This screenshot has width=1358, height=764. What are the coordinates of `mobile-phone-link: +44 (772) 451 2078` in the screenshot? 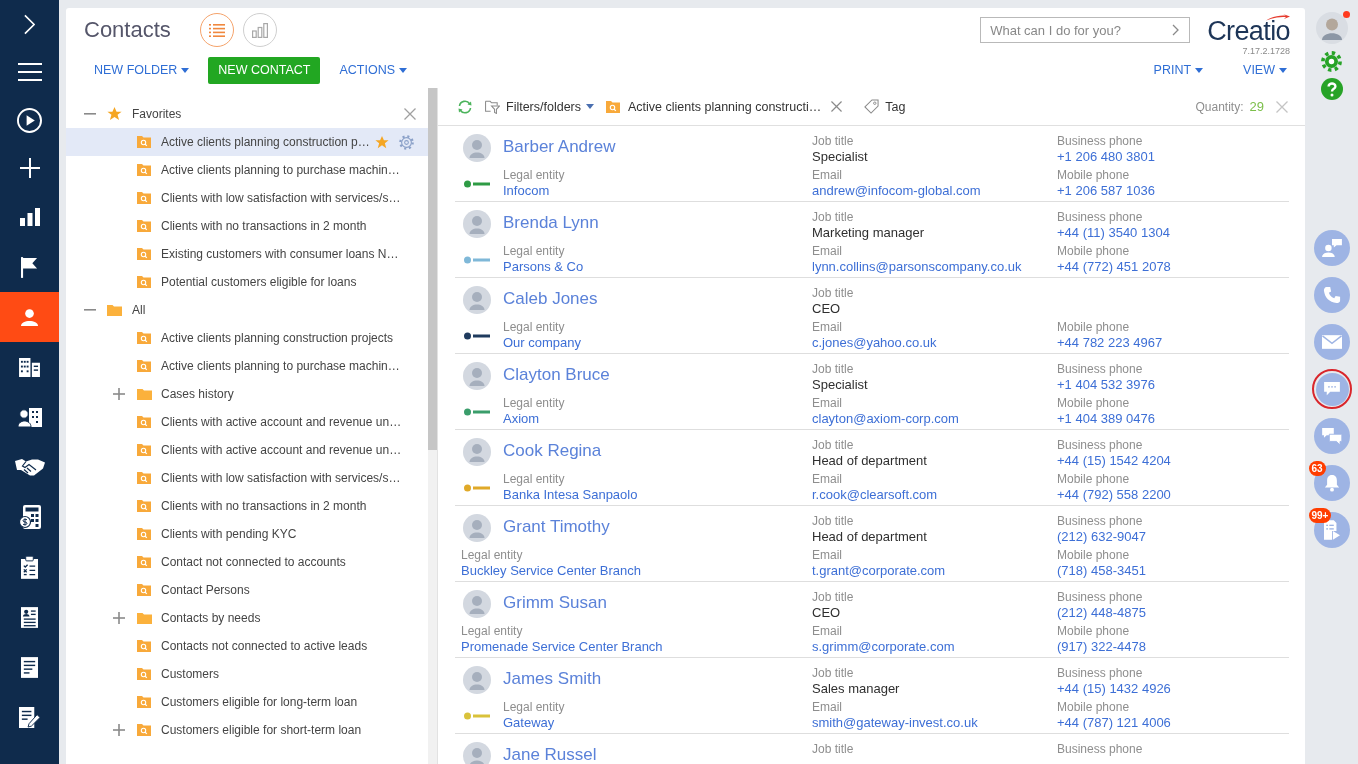 It's located at (1114, 267).